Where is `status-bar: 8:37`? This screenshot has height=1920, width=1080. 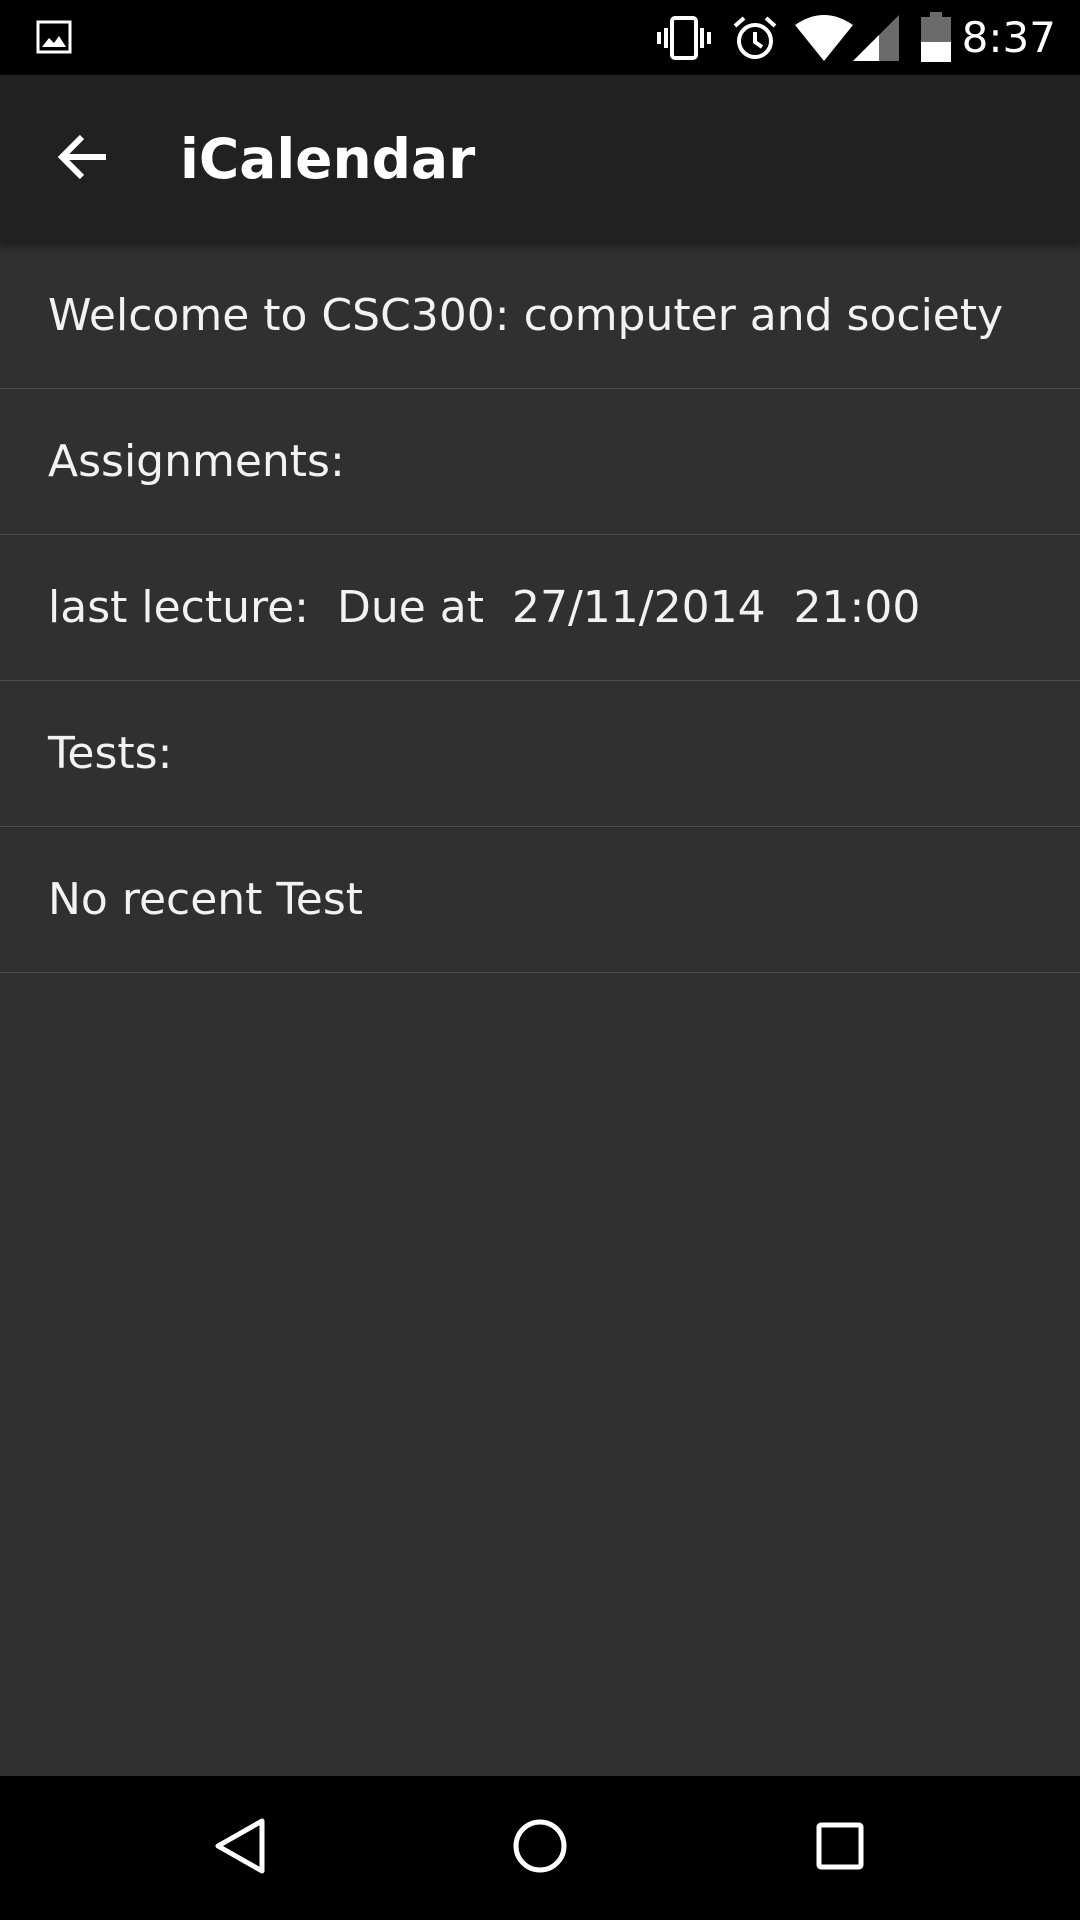
status-bar: 8:37 is located at coordinates (540, 37).